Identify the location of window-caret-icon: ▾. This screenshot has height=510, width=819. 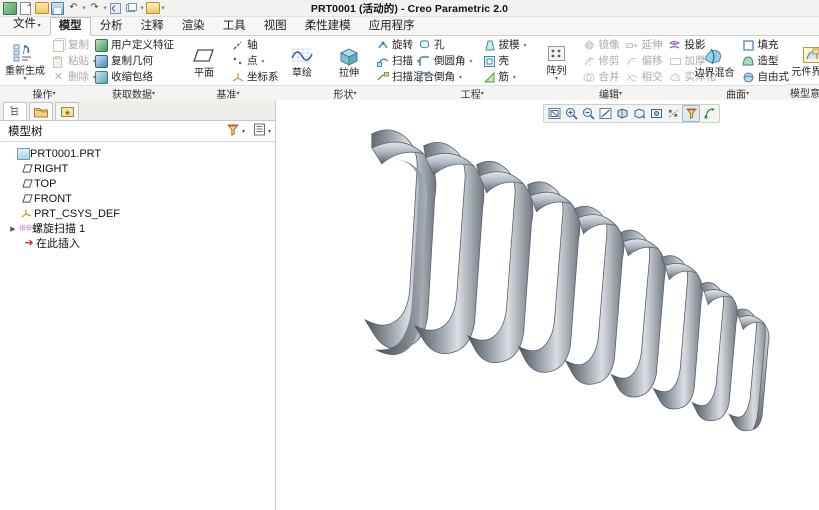
(142, 8).